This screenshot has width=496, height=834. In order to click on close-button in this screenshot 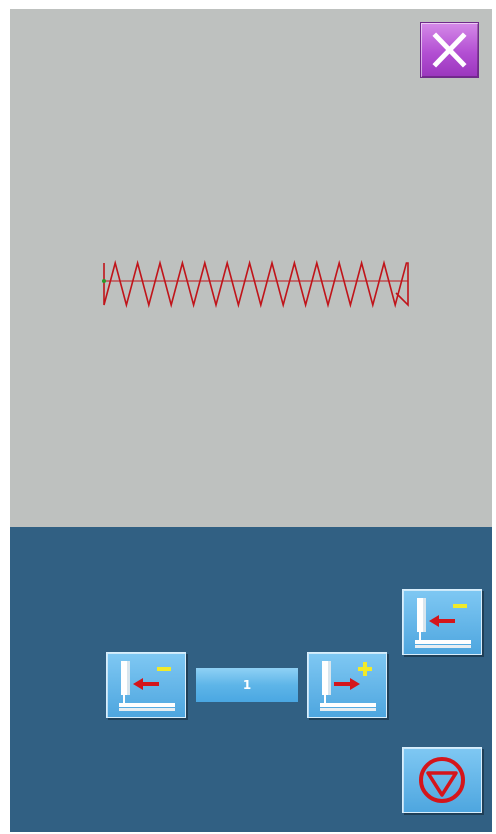, I will do `click(449, 50)`.